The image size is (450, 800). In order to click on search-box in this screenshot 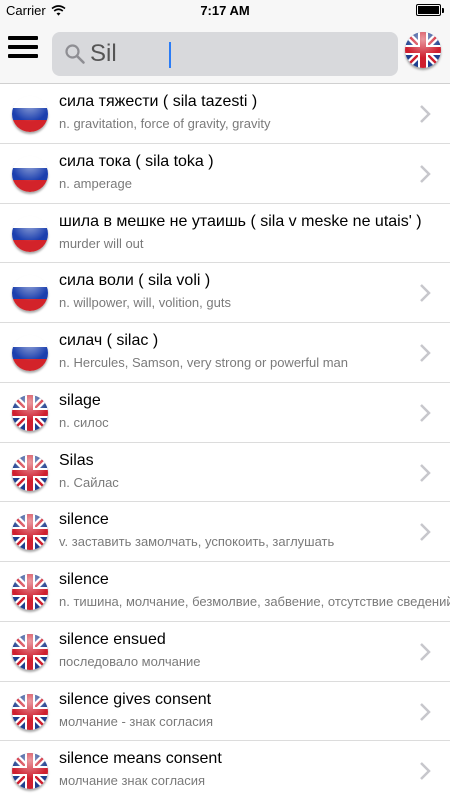, I will do `click(225, 54)`.